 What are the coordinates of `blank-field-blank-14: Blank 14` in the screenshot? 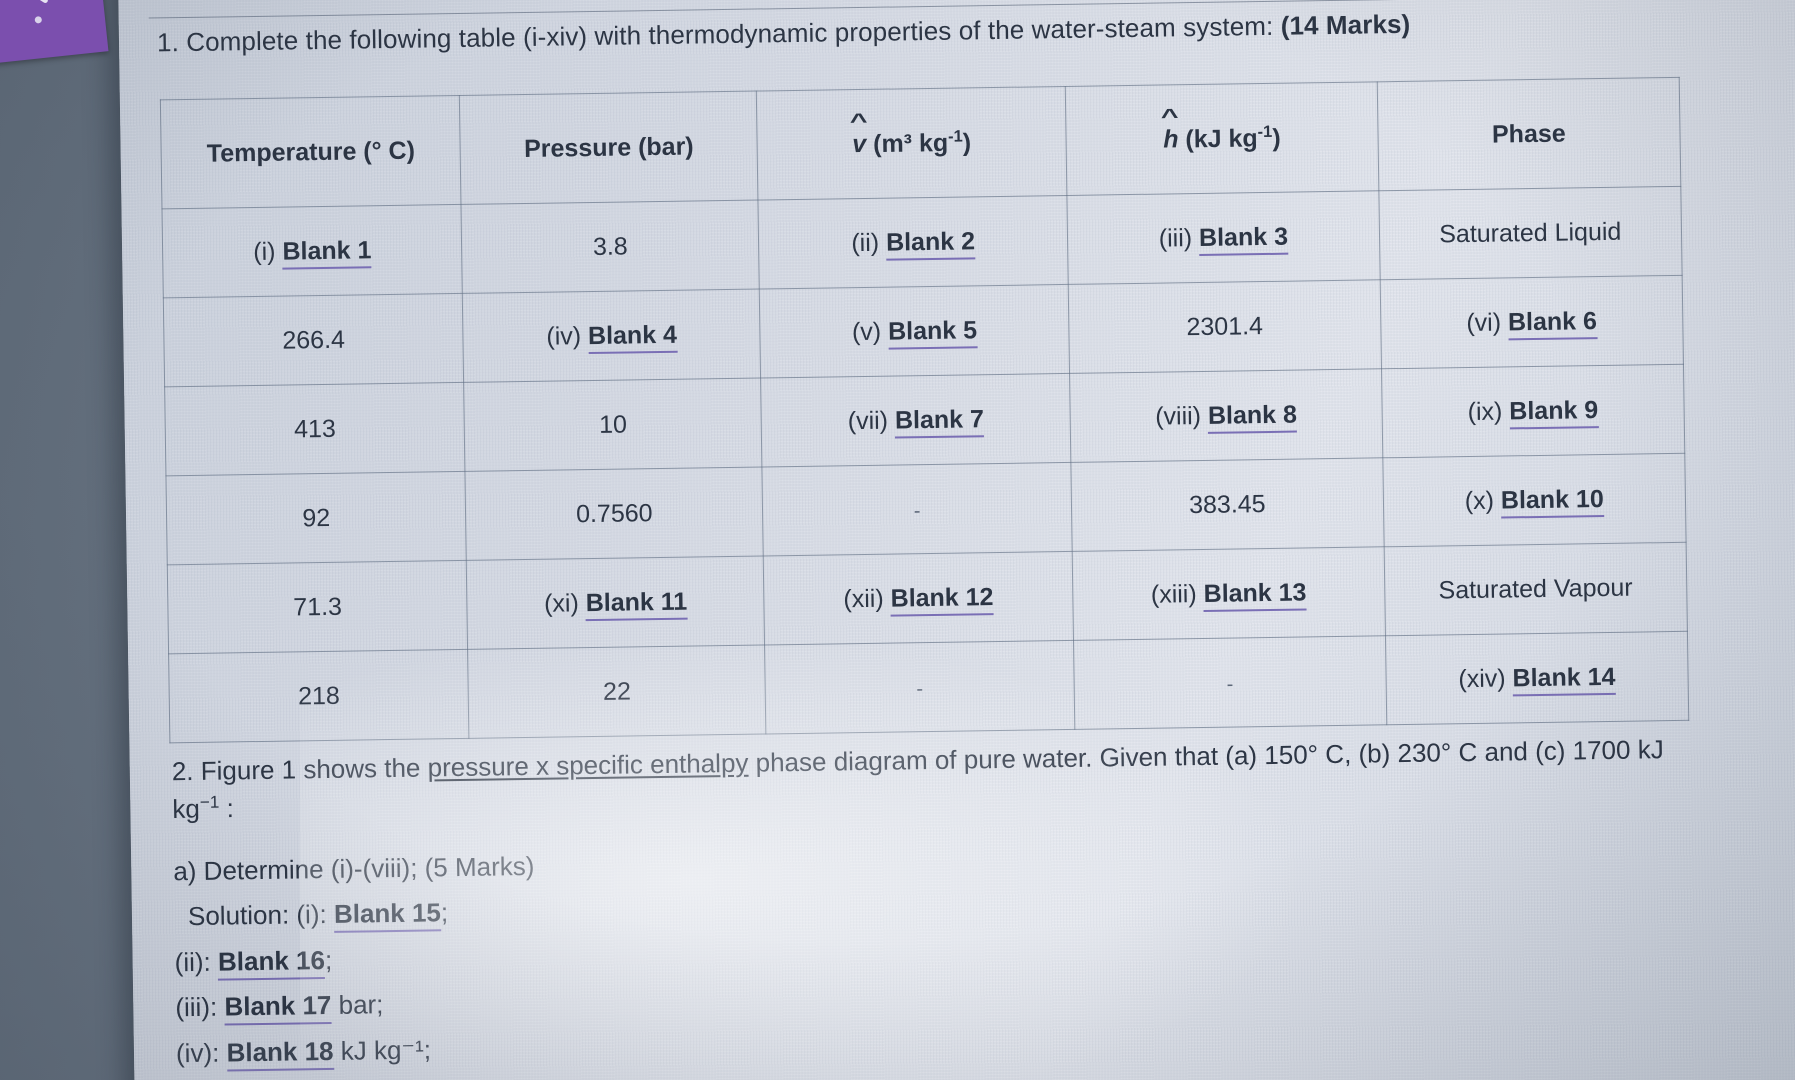 It's located at (1564, 679).